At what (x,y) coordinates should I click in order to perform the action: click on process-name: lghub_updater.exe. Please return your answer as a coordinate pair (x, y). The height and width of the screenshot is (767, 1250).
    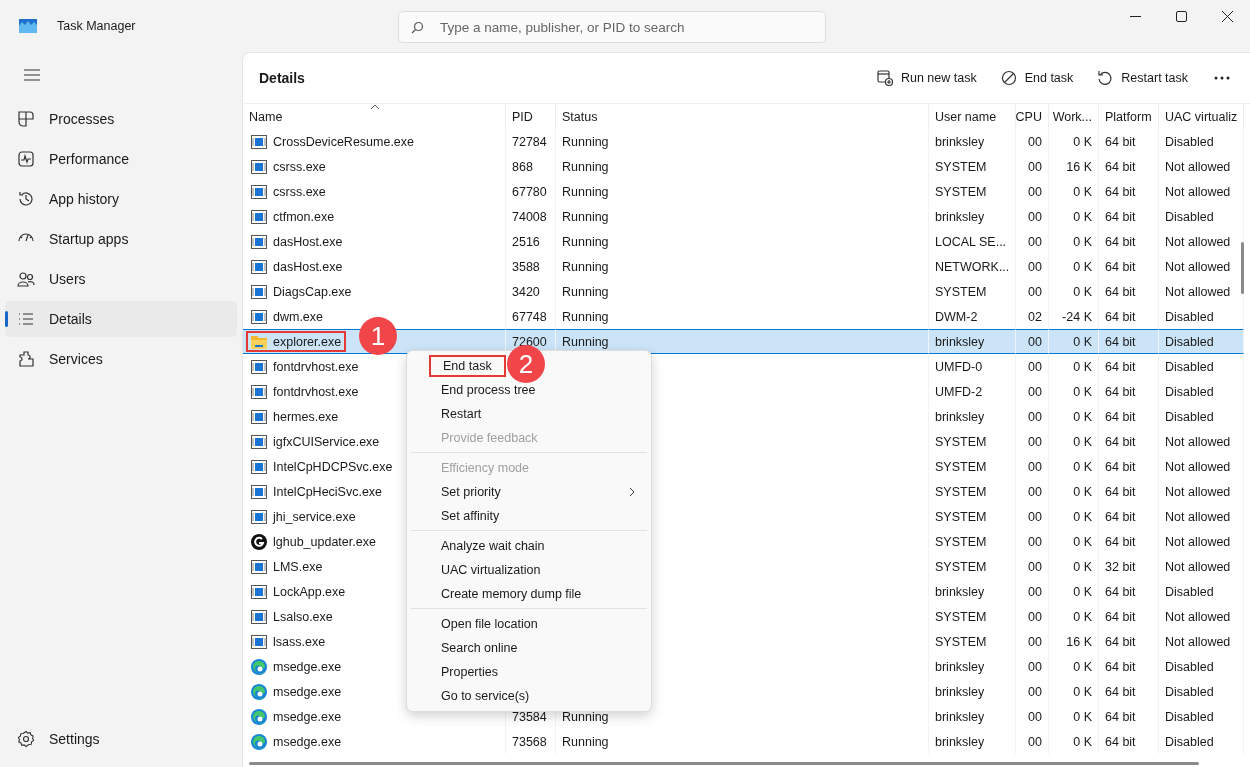
    Looking at the image, I should click on (313, 541).